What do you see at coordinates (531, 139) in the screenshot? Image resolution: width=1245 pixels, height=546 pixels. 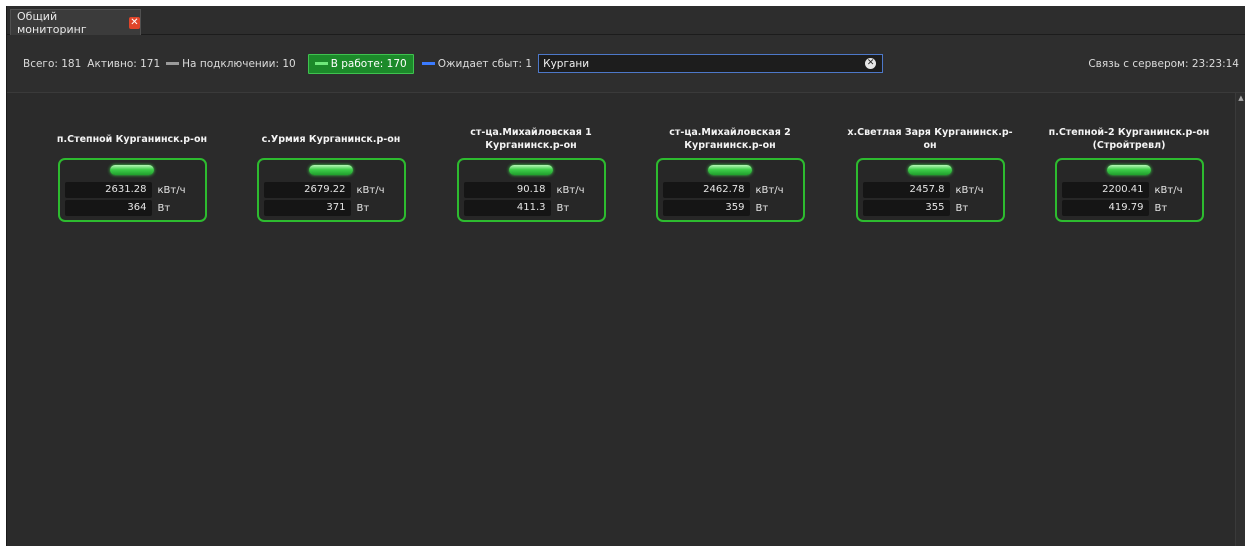 I see `station-name: ст-ца.Михайловская 1 Курганинск.р-он` at bounding box center [531, 139].